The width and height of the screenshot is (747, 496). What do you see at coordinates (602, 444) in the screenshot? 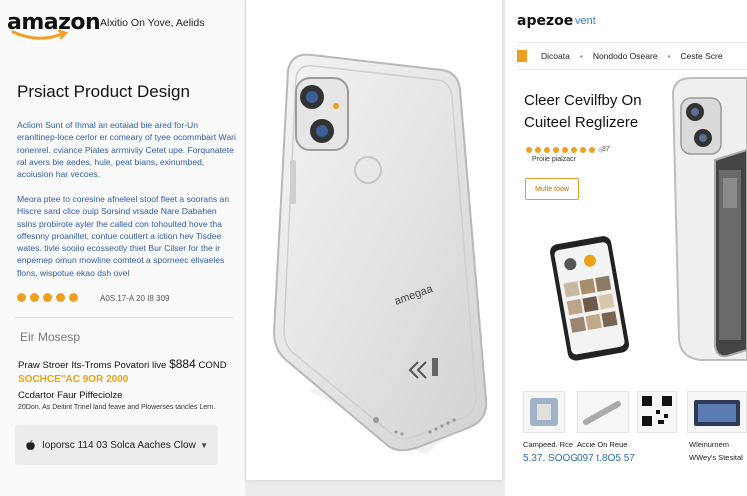
I see `thumbnail-label: Accie On Reue` at bounding box center [602, 444].